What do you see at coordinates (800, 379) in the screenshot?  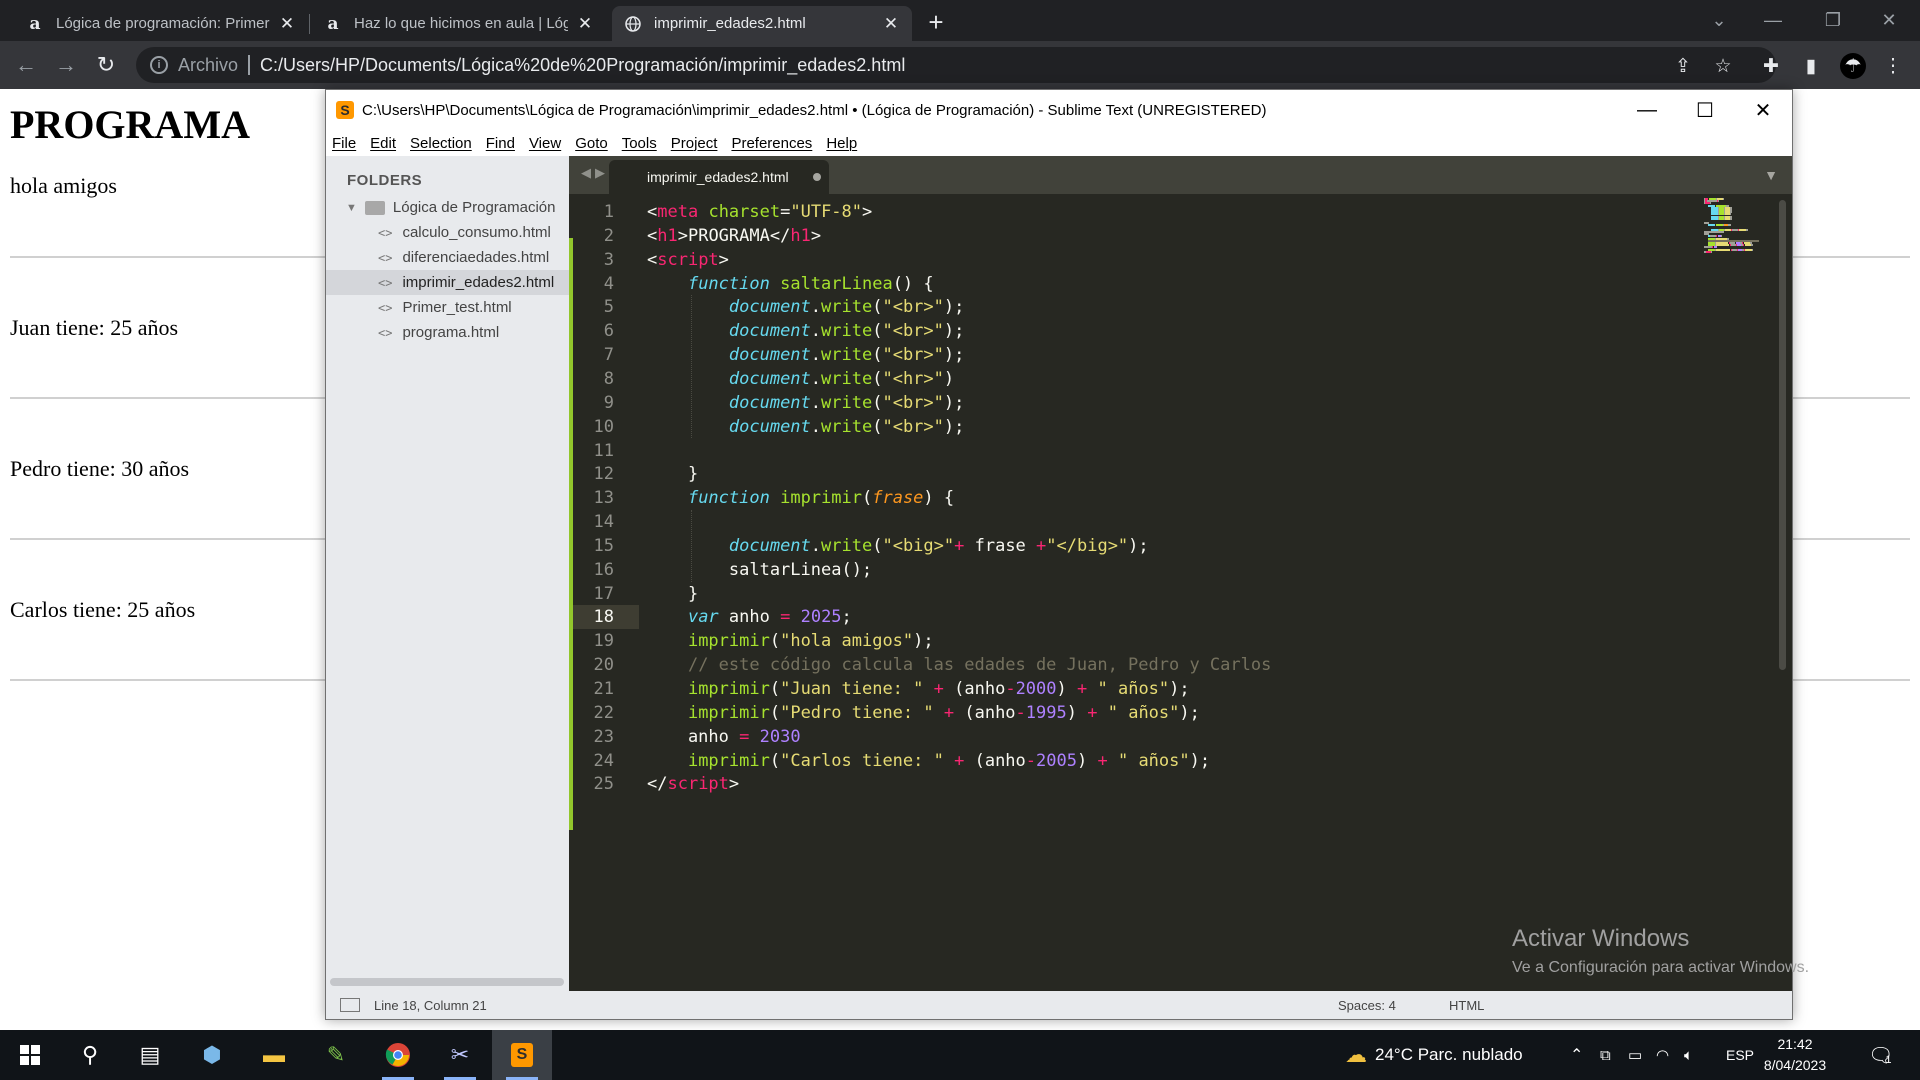 I see `code-line: document.write("<hr>")` at bounding box center [800, 379].